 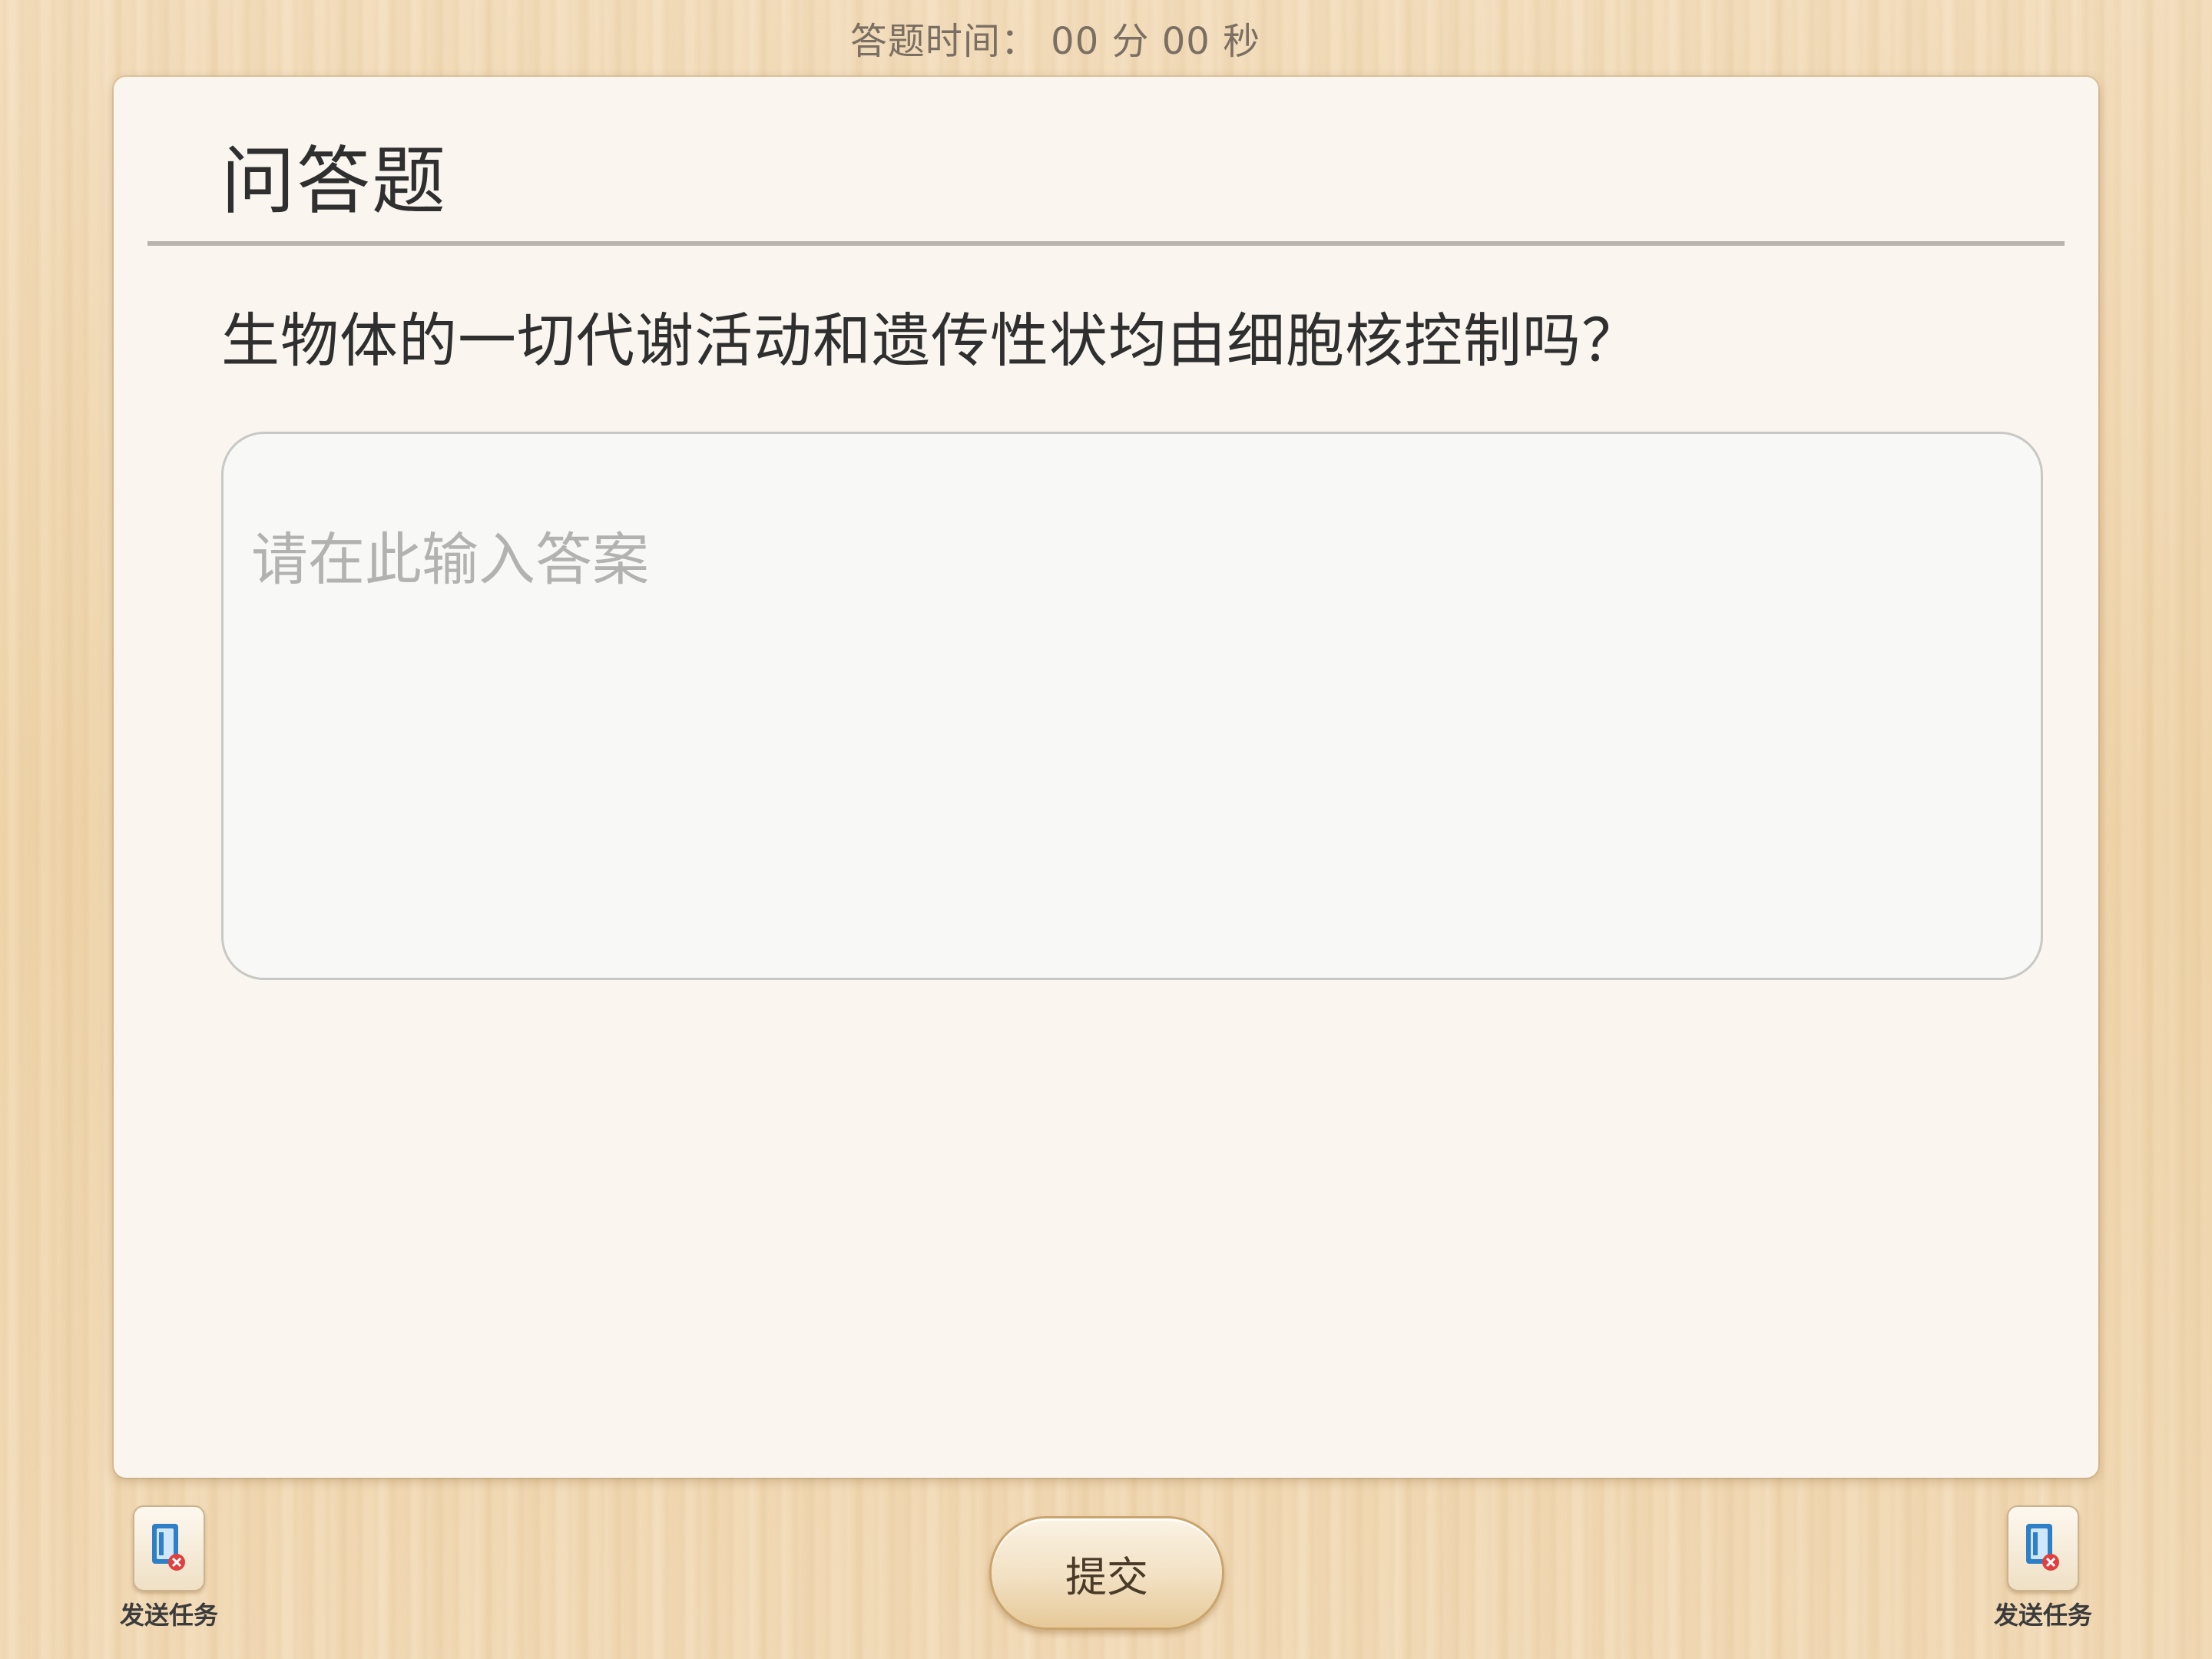 I want to click on question-type-title: 问答题, so click(x=334, y=181).